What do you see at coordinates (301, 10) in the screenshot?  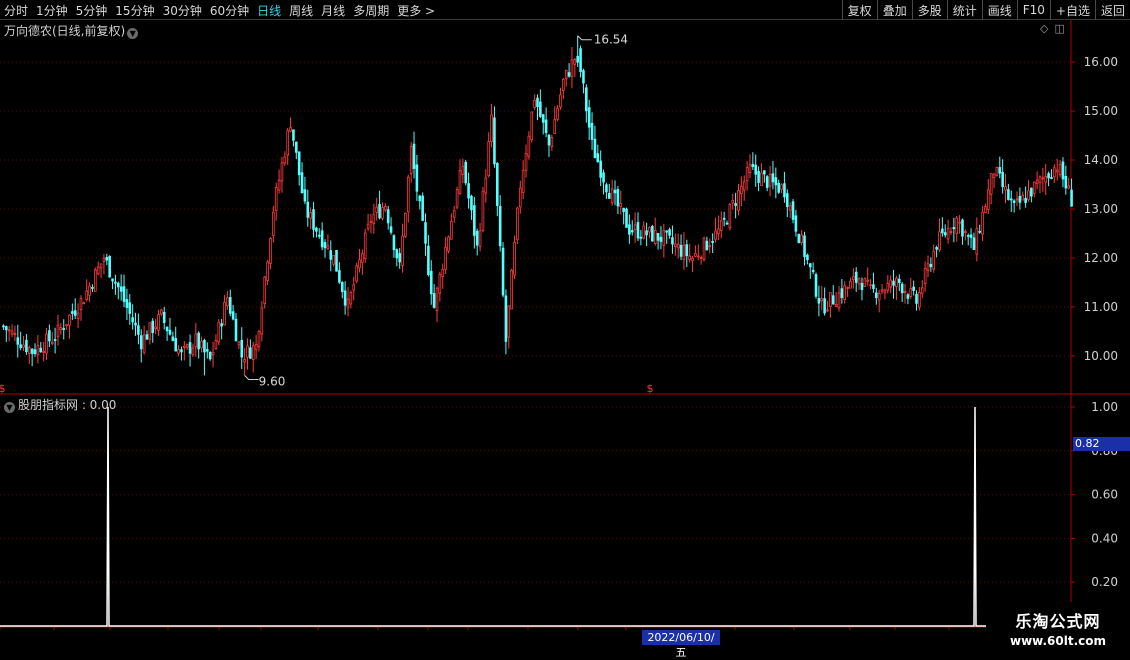 I see `period-tab-7: 周线` at bounding box center [301, 10].